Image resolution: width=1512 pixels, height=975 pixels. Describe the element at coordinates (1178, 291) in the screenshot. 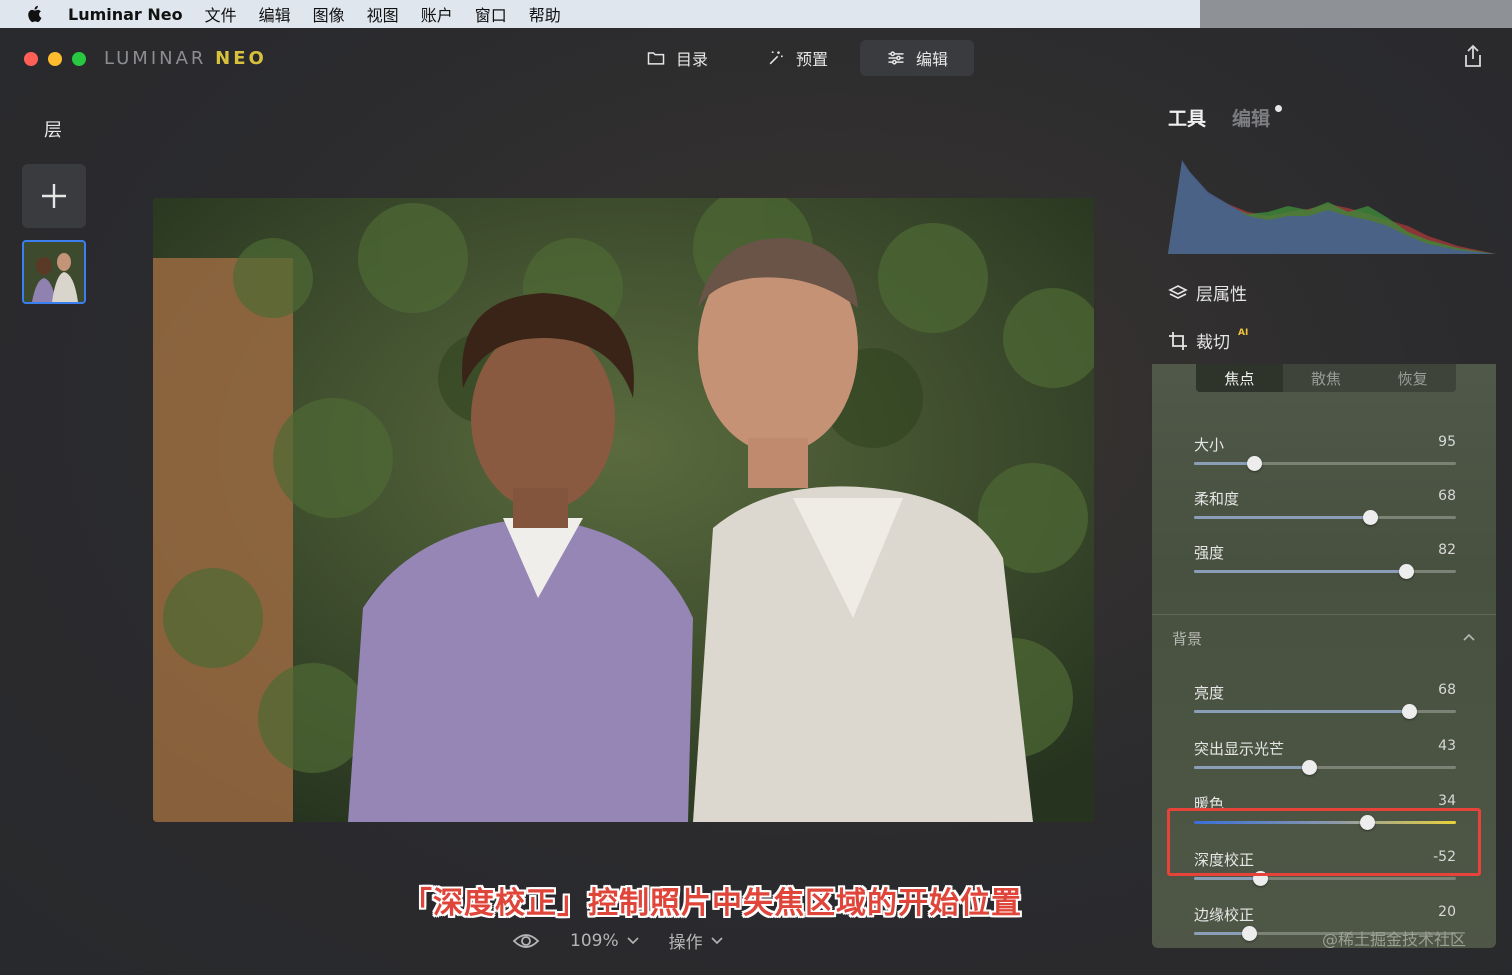

I see `layers-stack-icon` at that location.